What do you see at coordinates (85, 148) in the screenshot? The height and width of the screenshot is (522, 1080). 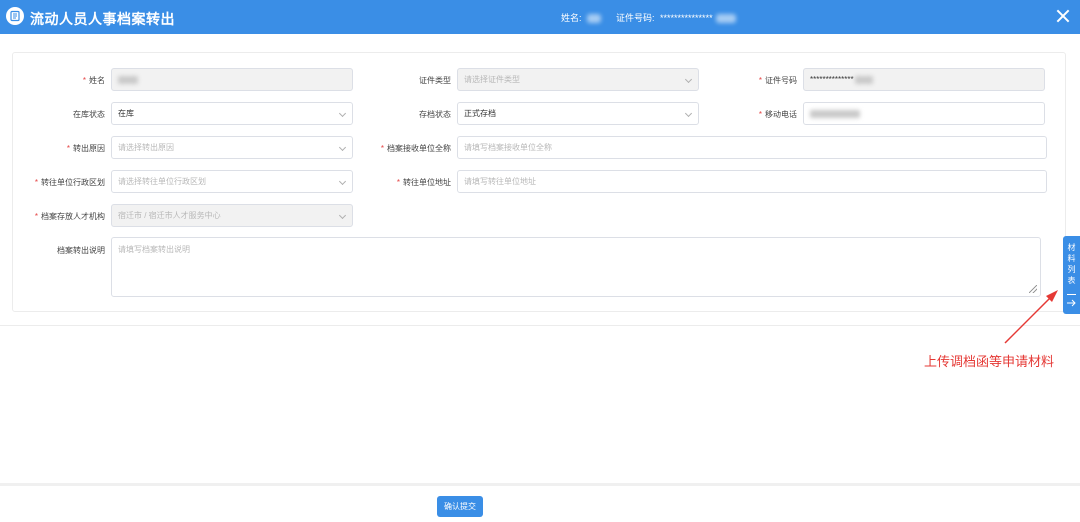 I see `transfer-reason-label: * 转出原因` at bounding box center [85, 148].